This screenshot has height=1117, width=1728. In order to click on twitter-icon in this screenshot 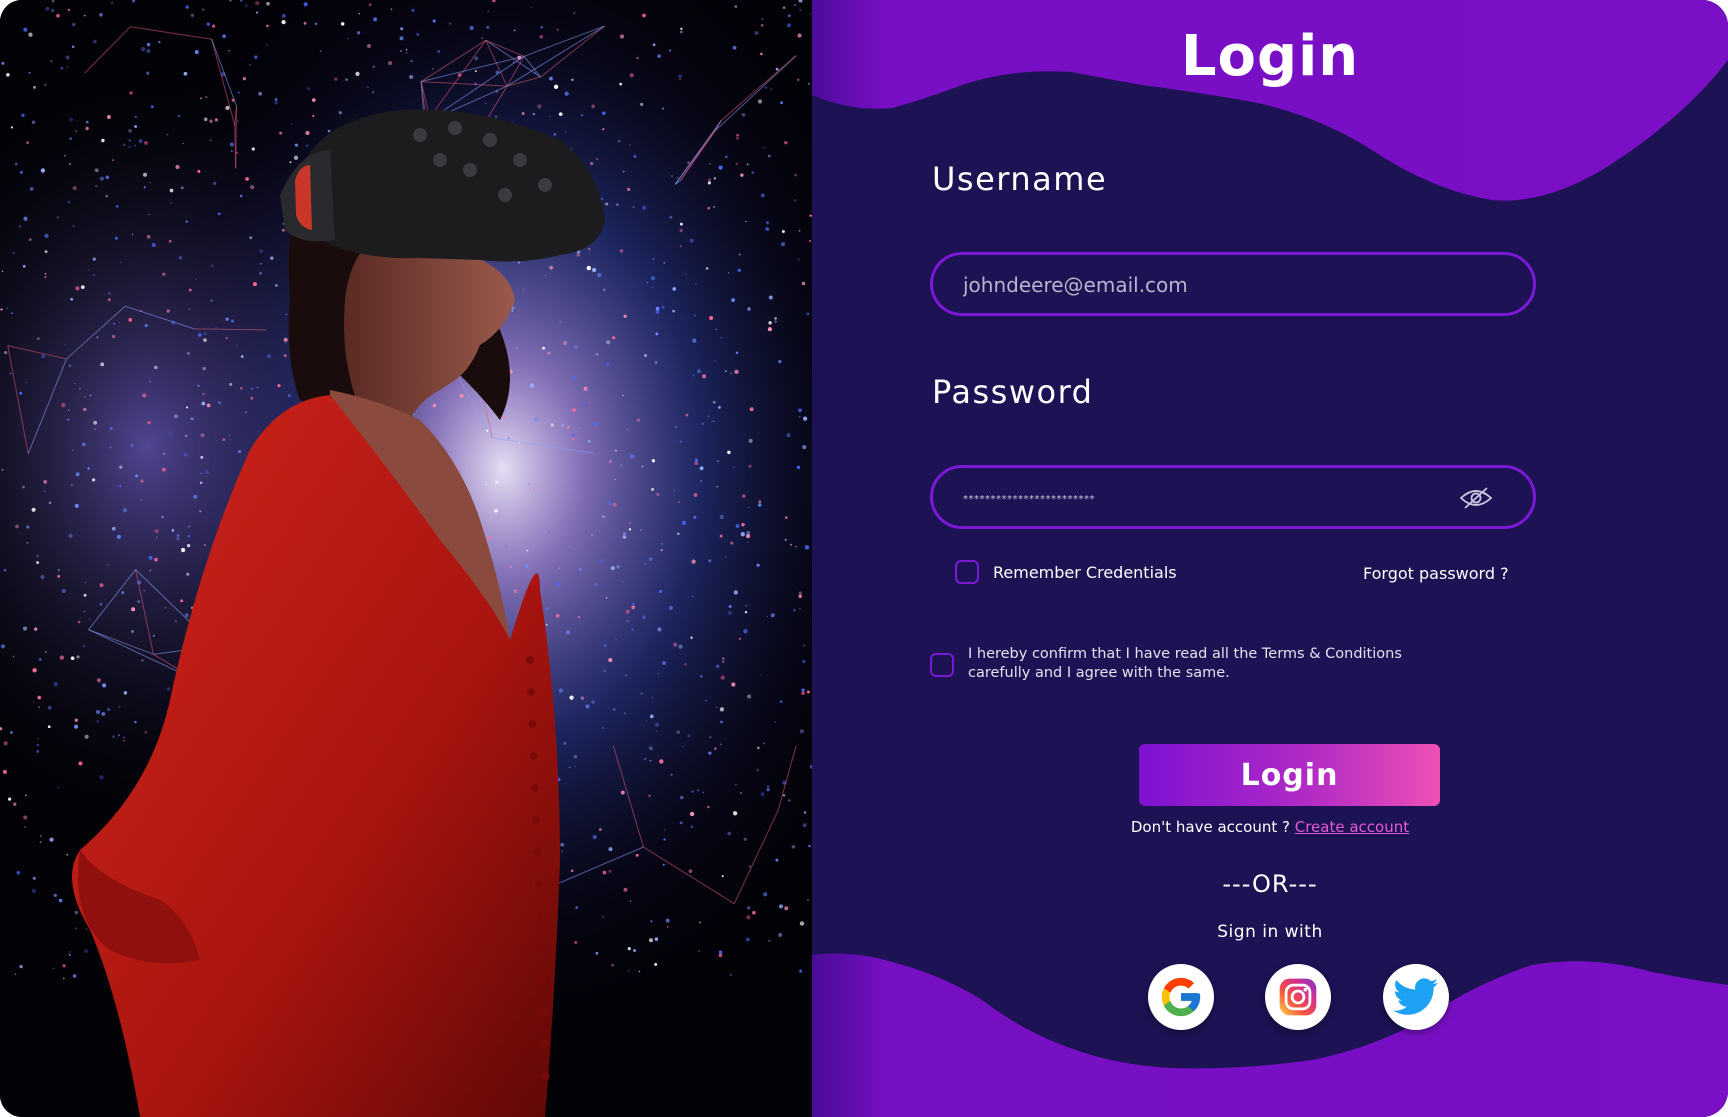, I will do `click(1416, 996)`.